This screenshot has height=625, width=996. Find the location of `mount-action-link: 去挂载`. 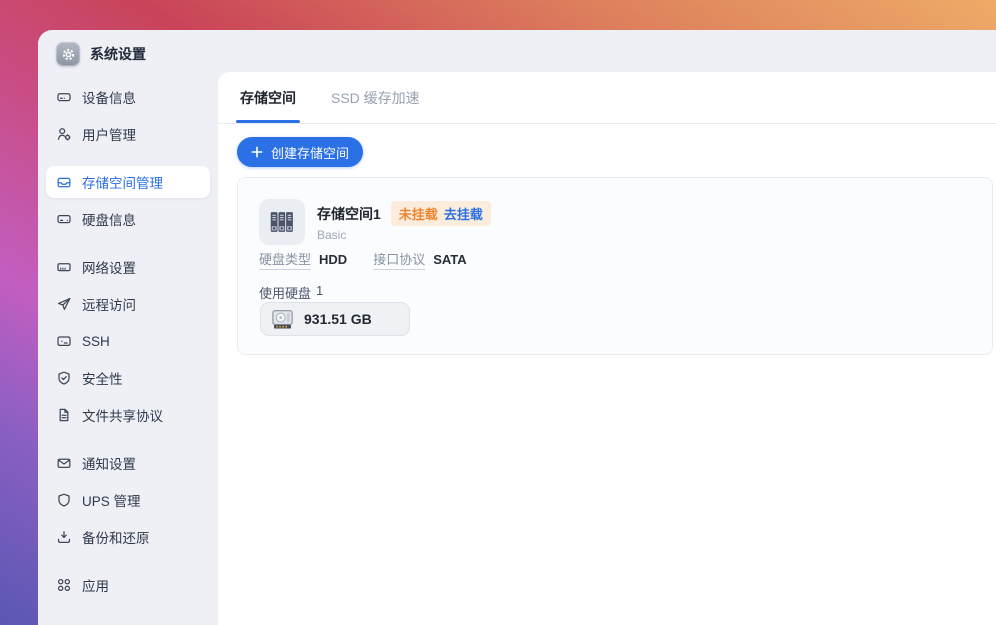

mount-action-link: 去挂载 is located at coordinates (463, 213).